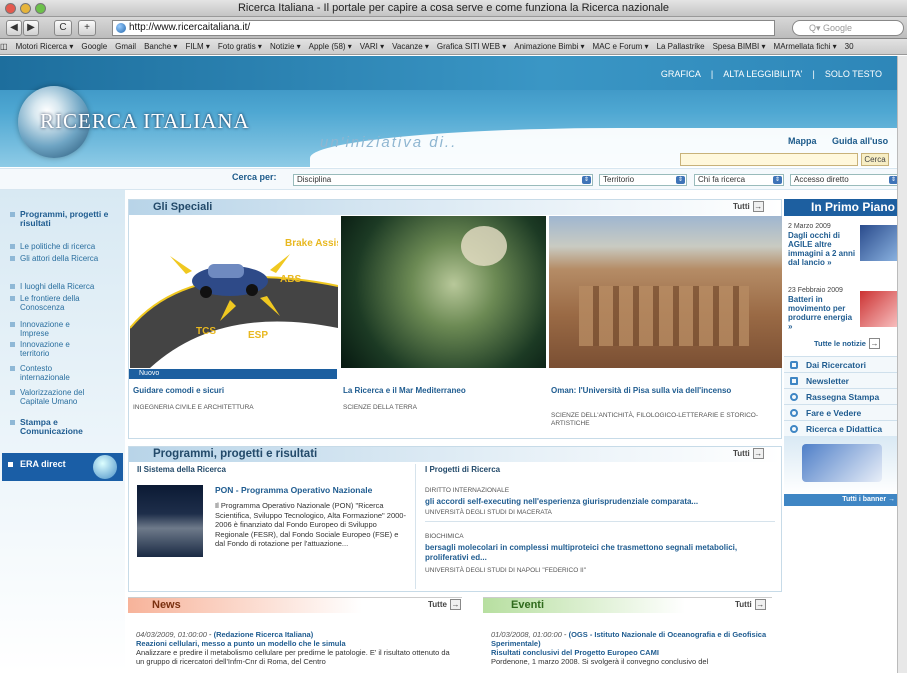  I want to click on speciali-title: Gli Speciali, so click(455, 207).